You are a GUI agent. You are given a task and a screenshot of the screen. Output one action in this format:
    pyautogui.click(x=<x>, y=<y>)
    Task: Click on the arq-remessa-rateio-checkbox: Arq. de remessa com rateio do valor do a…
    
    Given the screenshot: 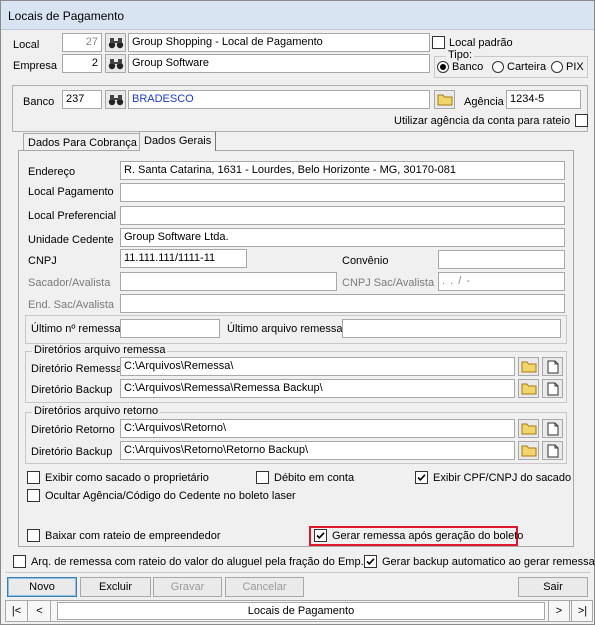 What is the action you would take?
    pyautogui.click(x=188, y=561)
    